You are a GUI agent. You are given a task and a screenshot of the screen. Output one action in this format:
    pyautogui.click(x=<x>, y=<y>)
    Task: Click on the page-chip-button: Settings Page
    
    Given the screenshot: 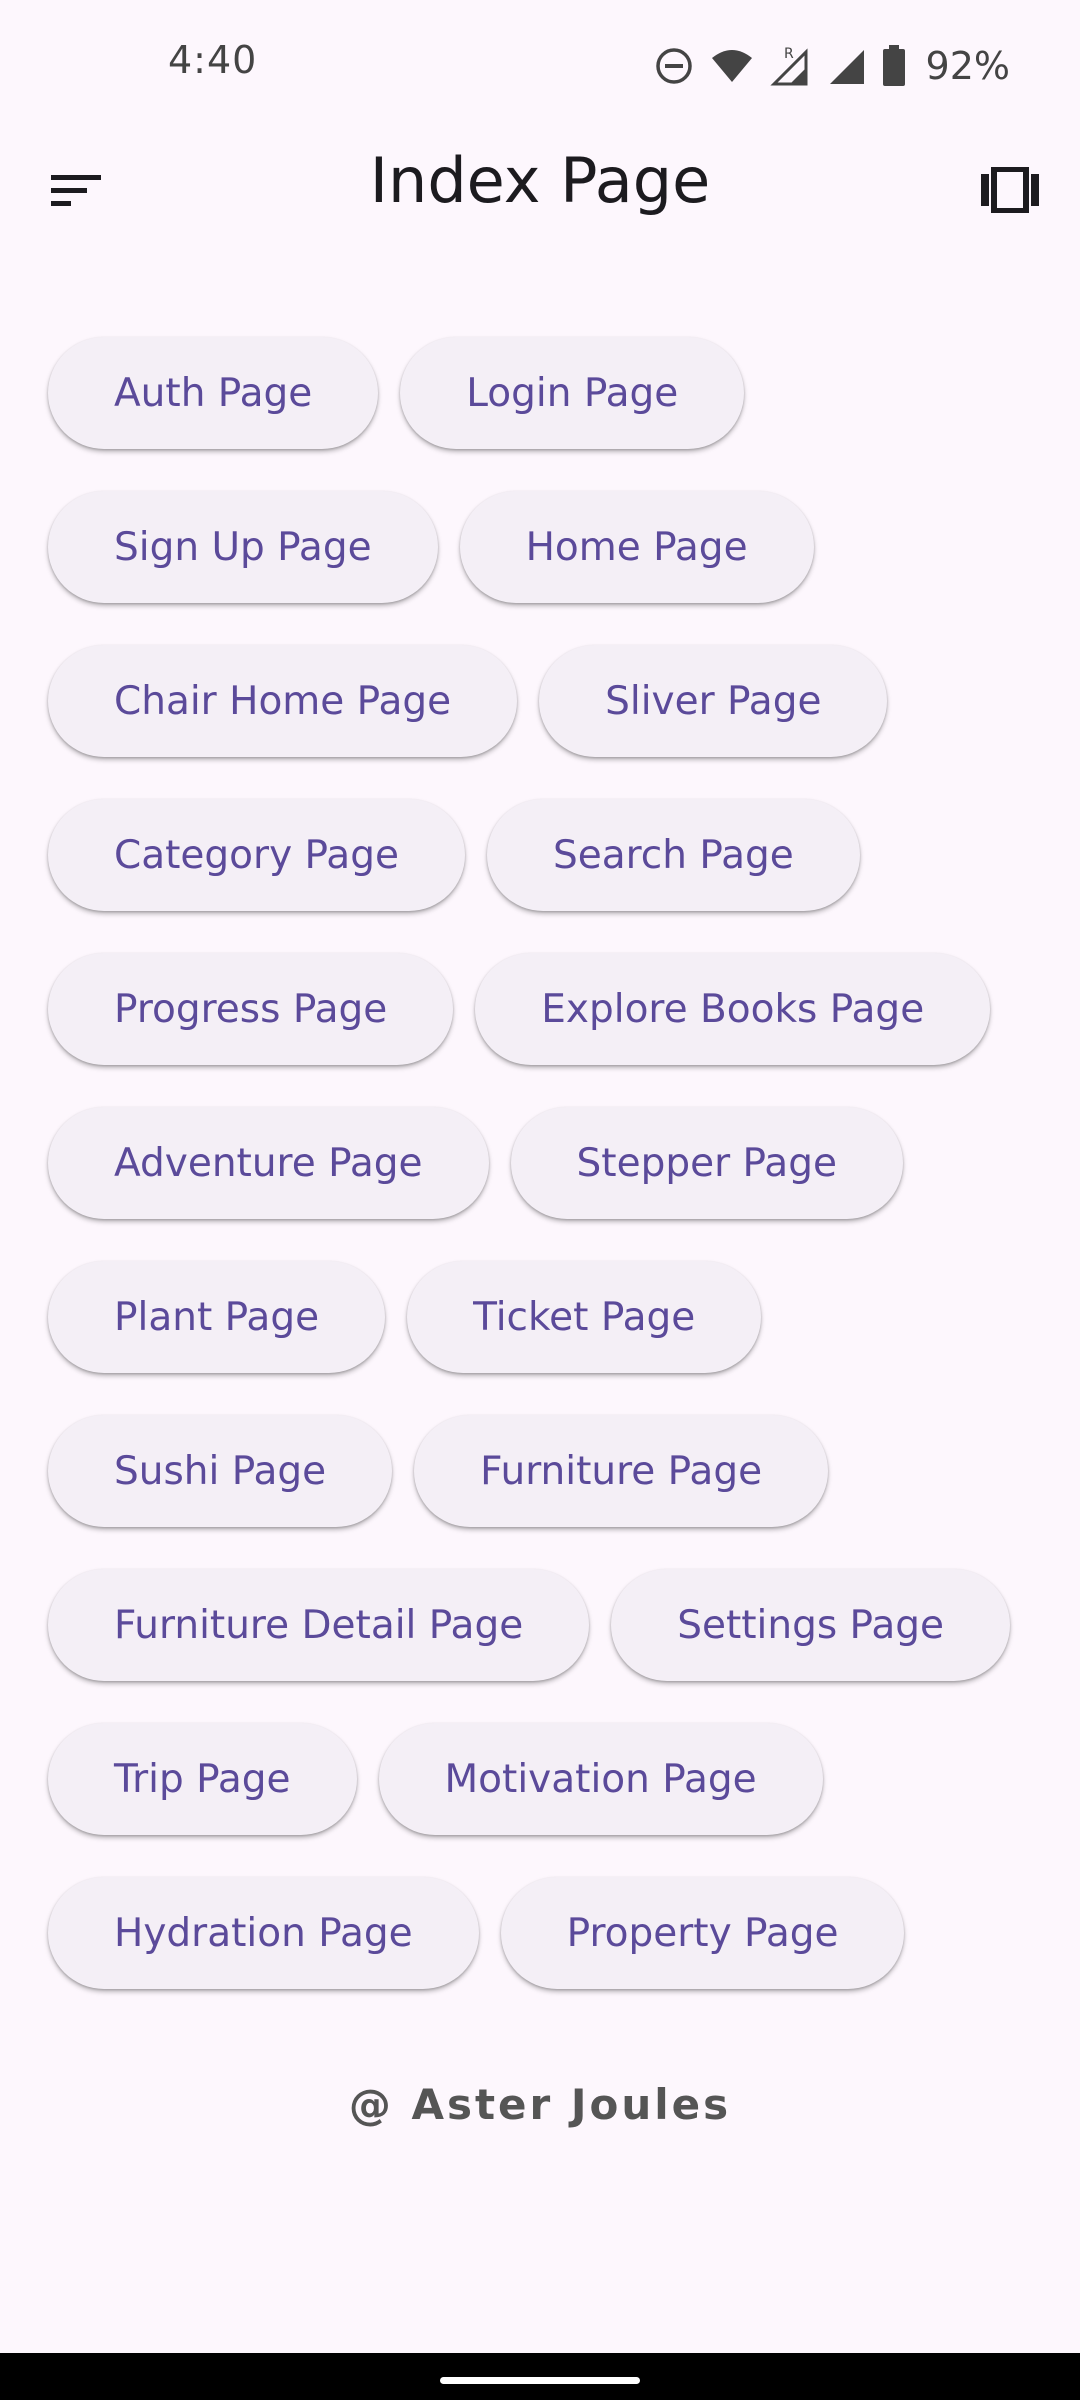 What is the action you would take?
    pyautogui.click(x=810, y=1625)
    